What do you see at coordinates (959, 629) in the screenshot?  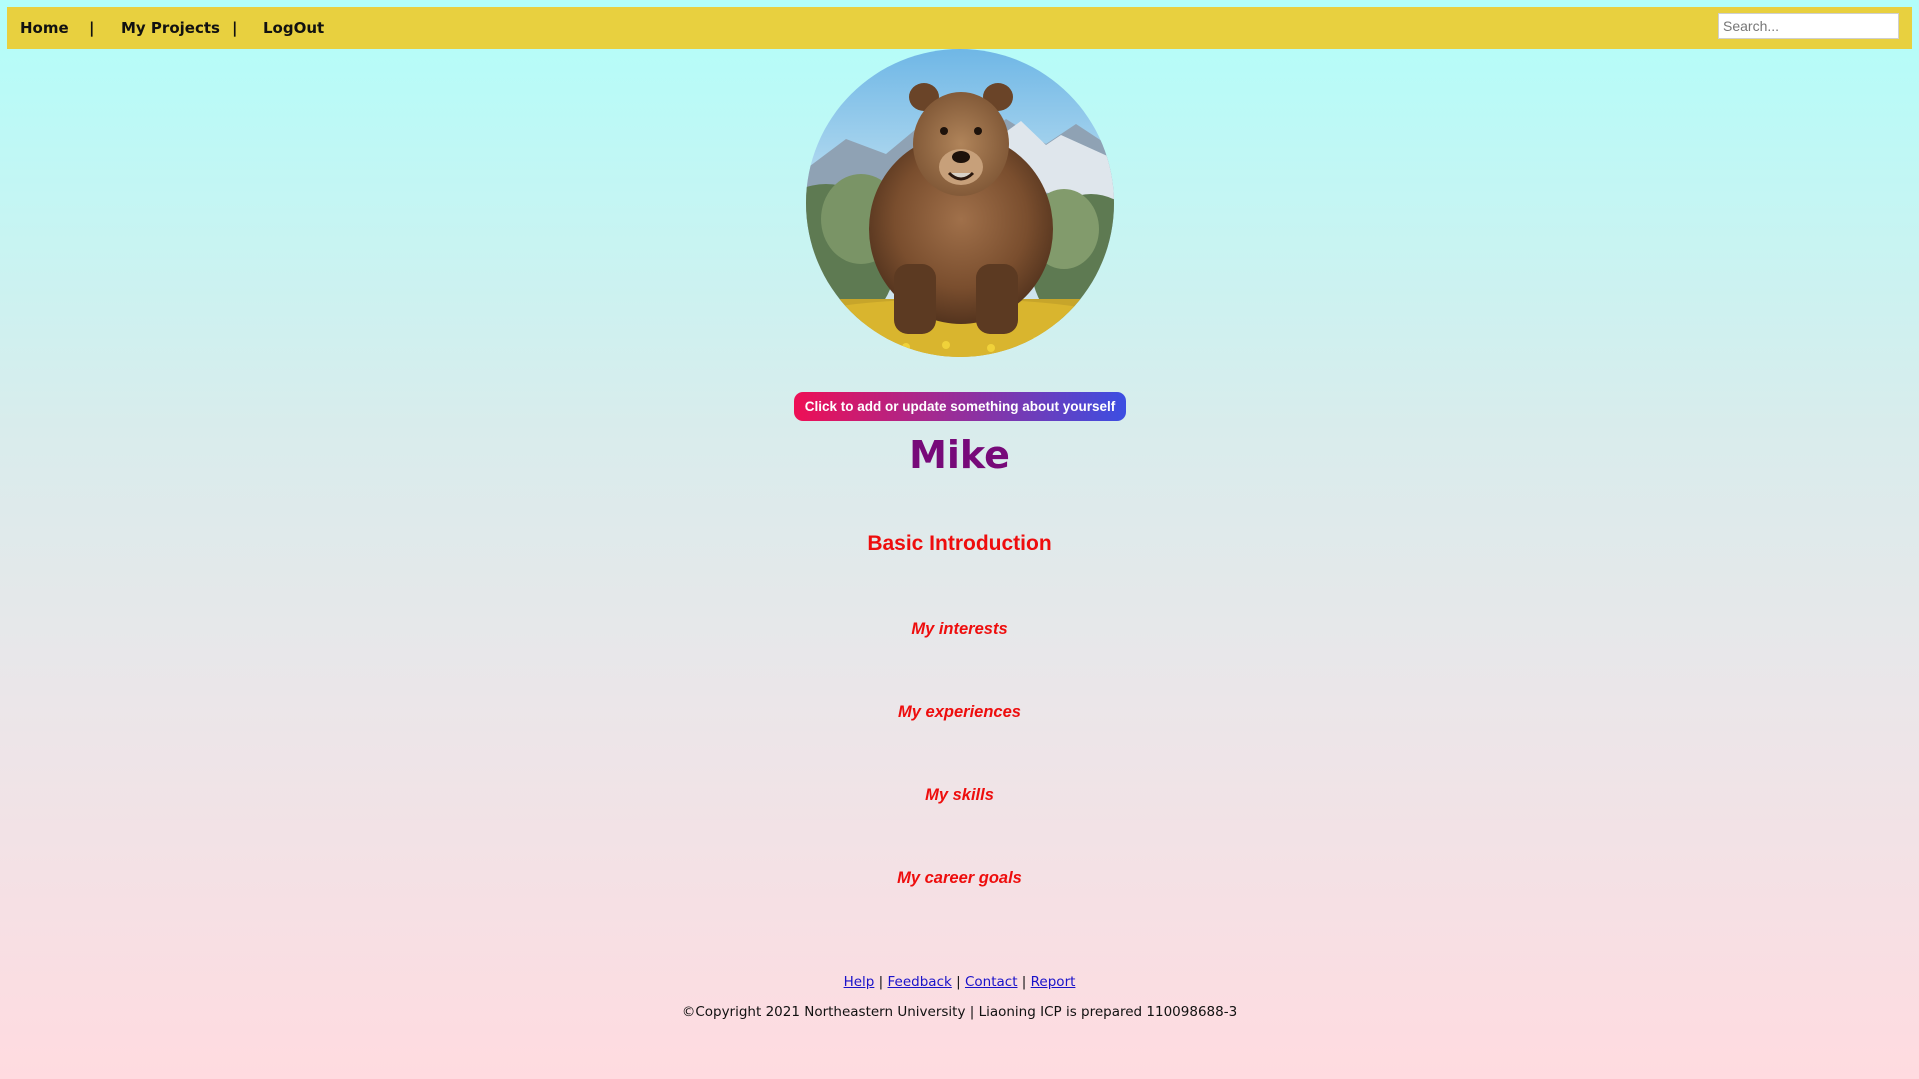 I see `my-interests-heading: My interests` at bounding box center [959, 629].